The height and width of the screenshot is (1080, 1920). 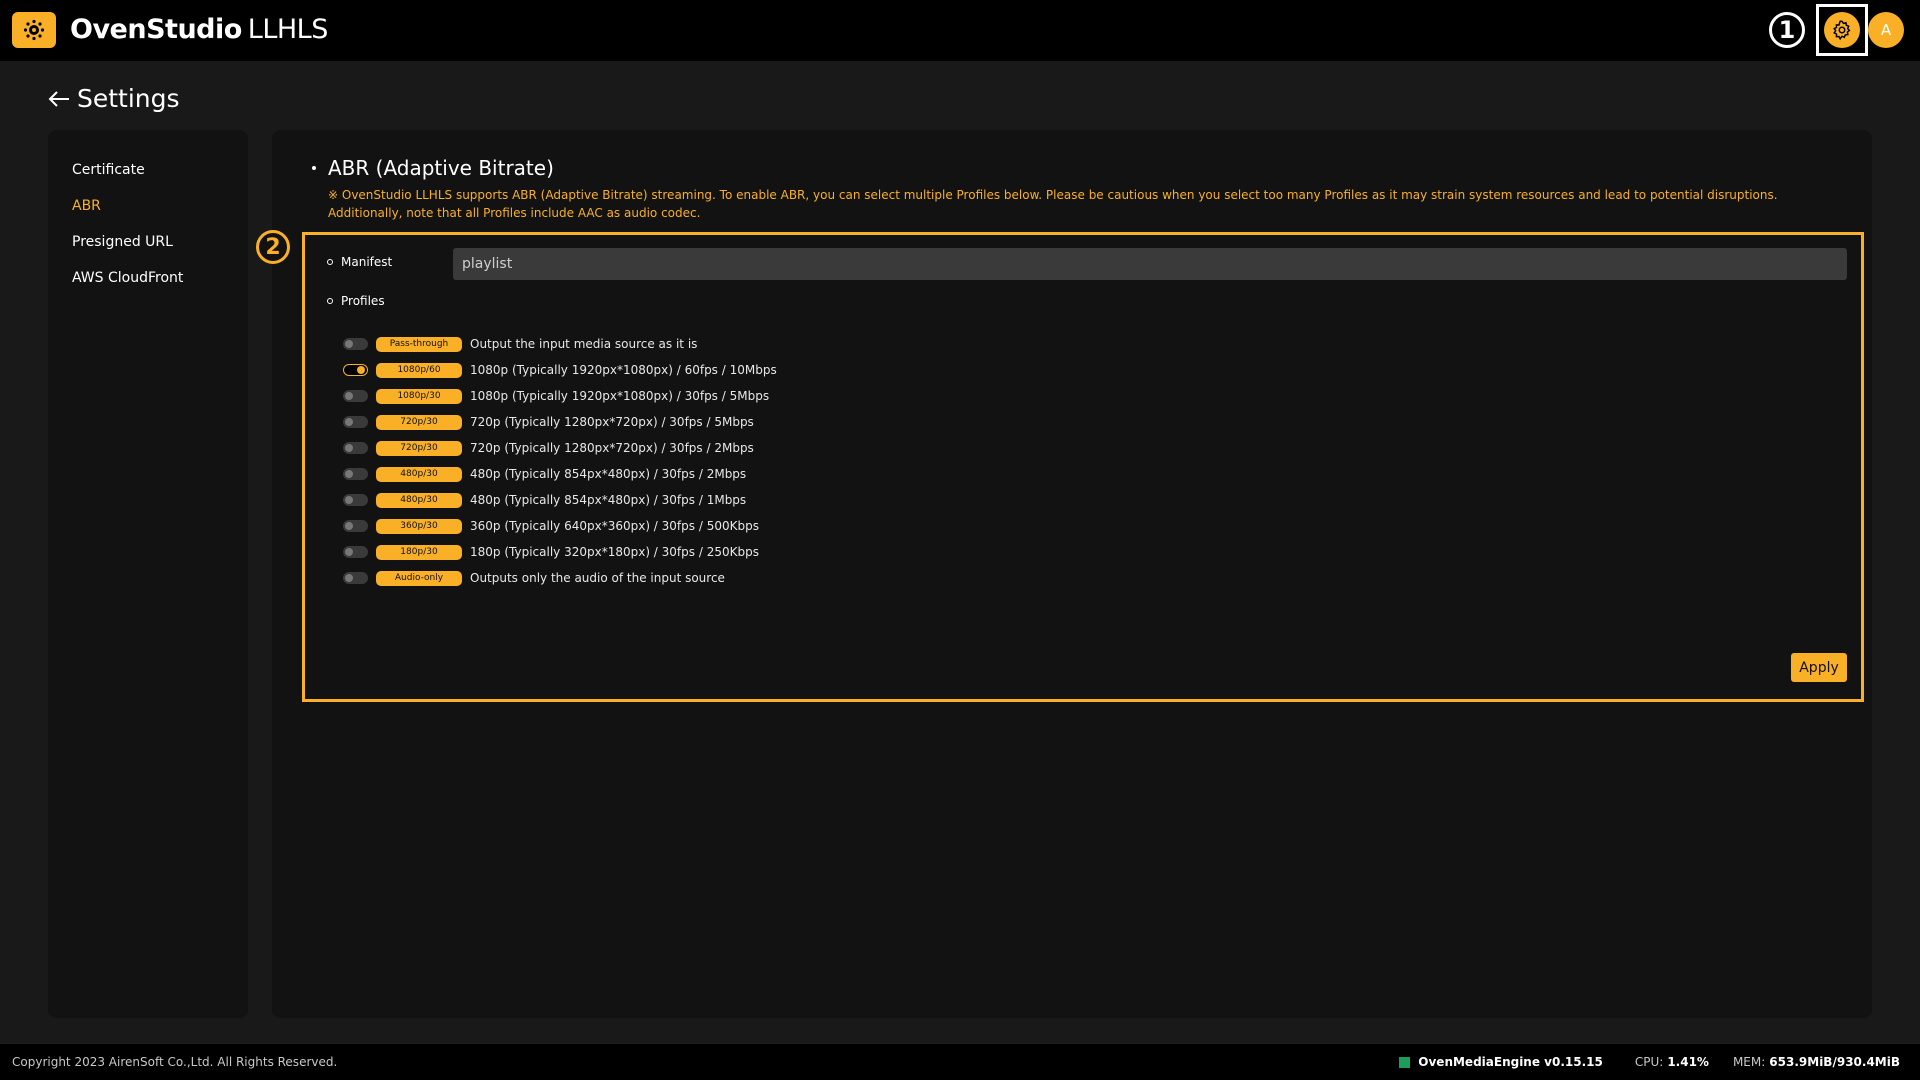 What do you see at coordinates (156, 29) in the screenshot?
I see `app-brand: OvenStudio` at bounding box center [156, 29].